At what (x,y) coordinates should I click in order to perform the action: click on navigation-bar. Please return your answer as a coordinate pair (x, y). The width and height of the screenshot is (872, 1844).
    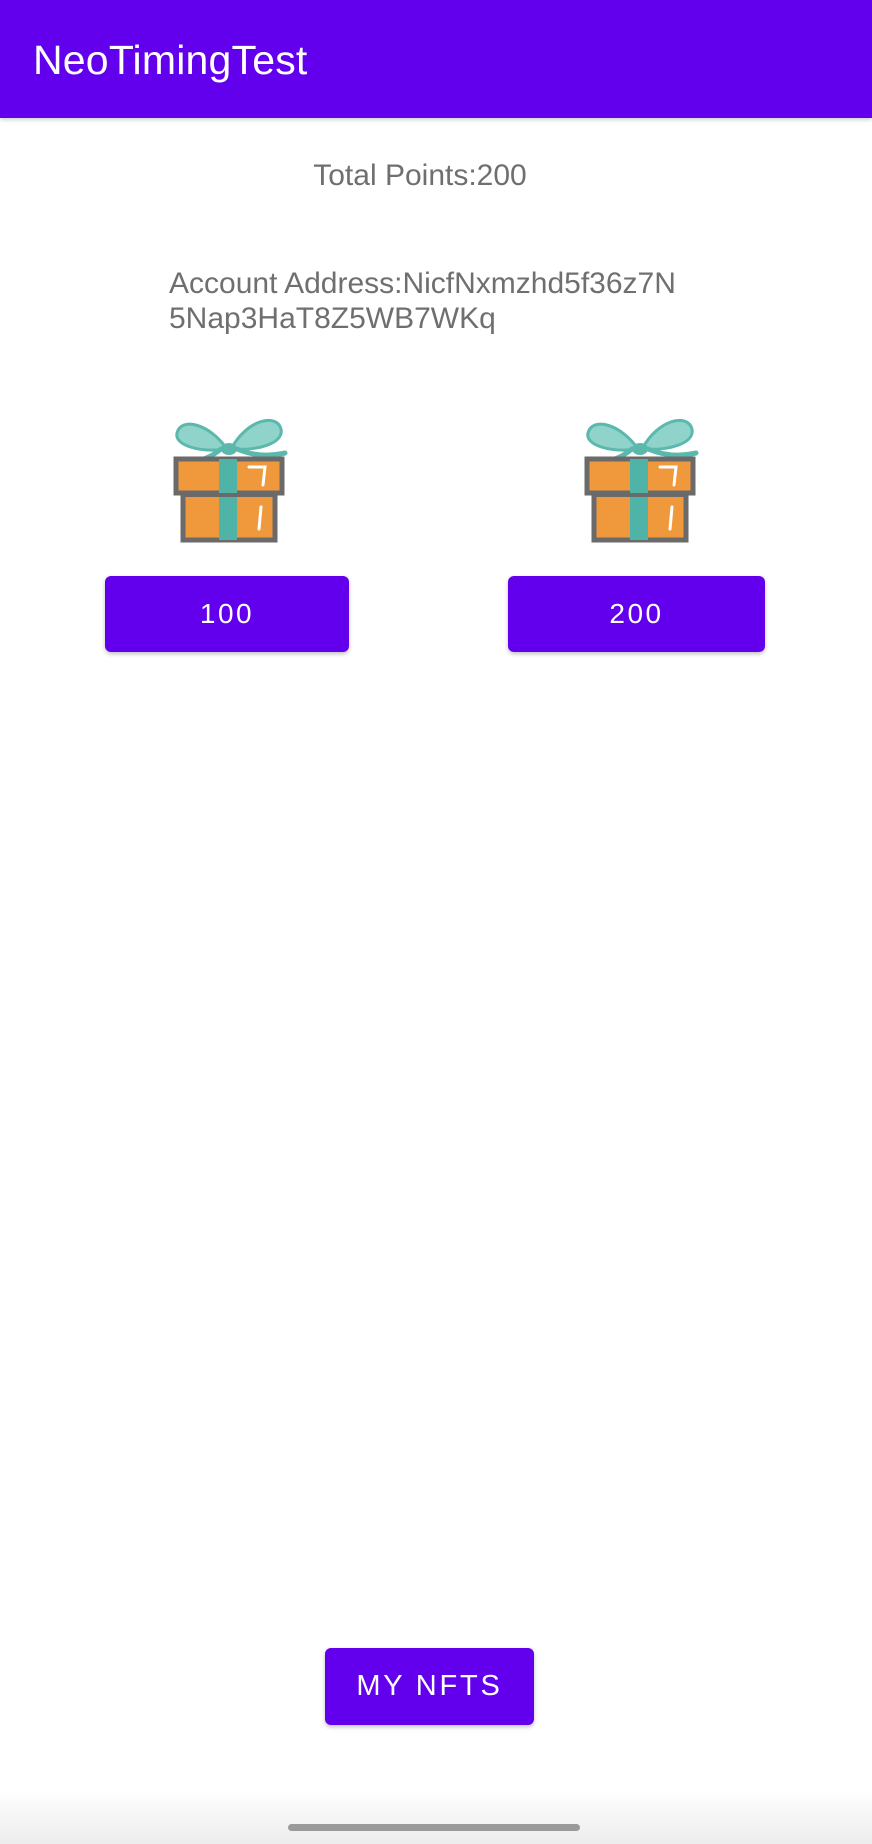
    Looking at the image, I should click on (436, 1817).